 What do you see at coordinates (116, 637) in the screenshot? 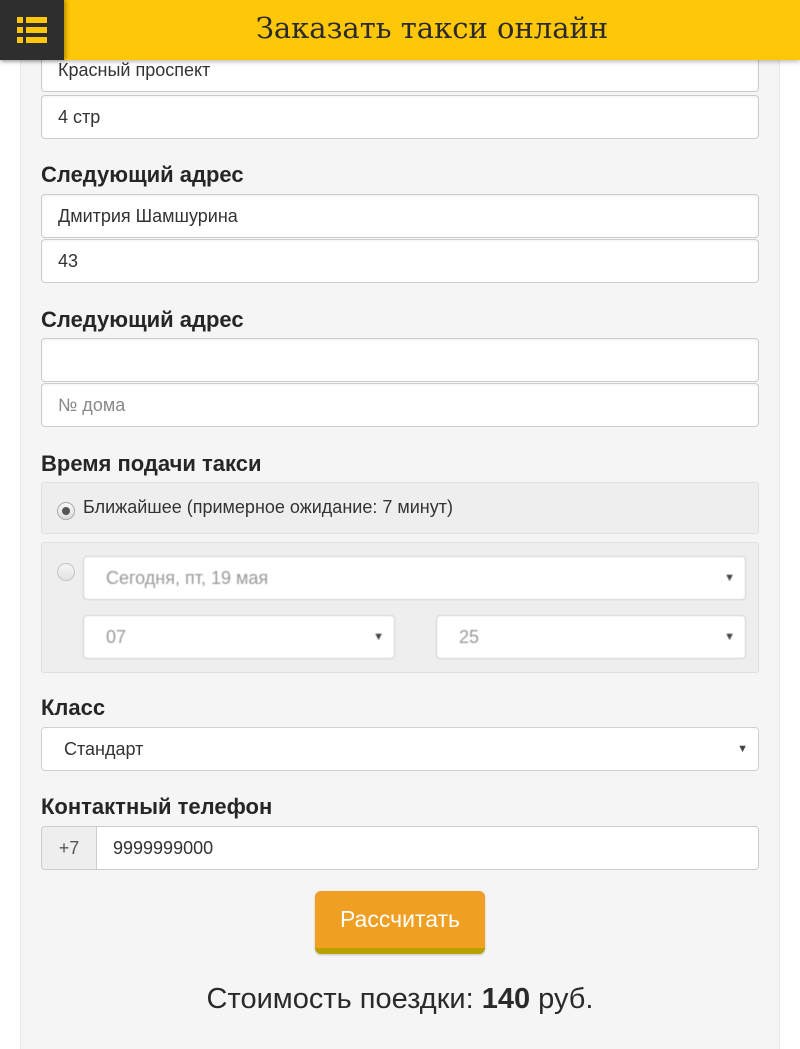
I see `hour-select-value: 07` at bounding box center [116, 637].